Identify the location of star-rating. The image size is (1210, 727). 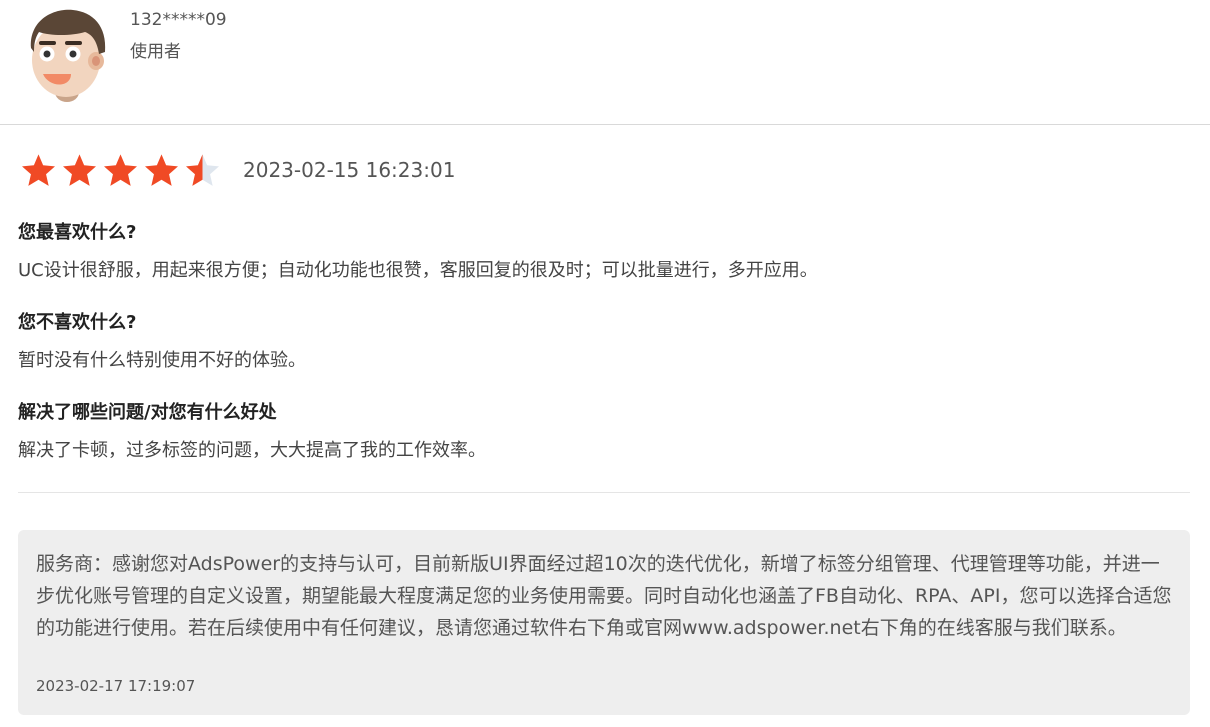
(120, 170).